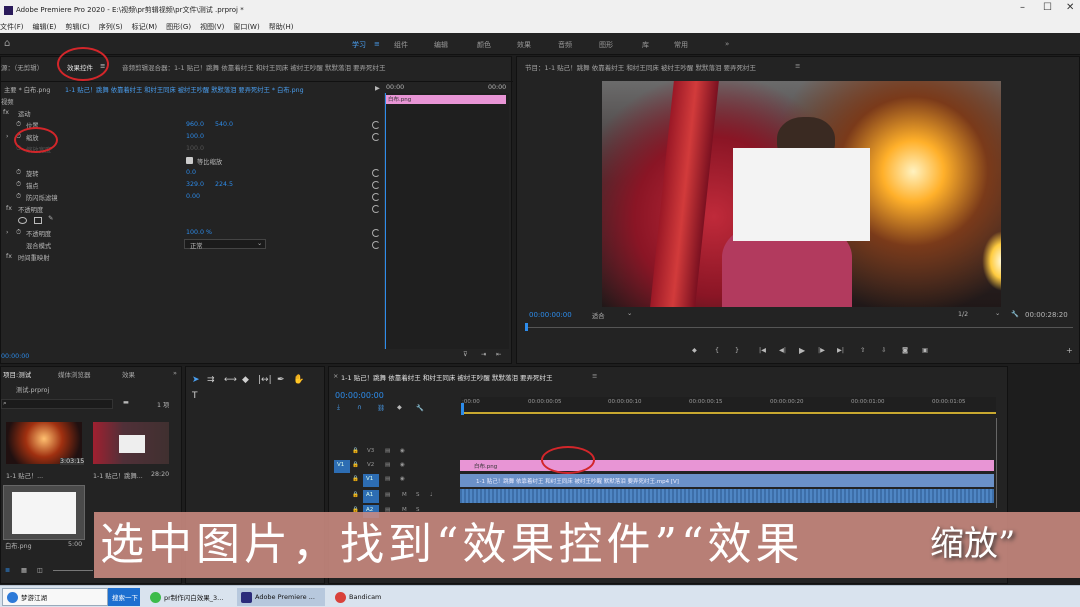 The image size is (1080, 607). What do you see at coordinates (498, 354) in the screenshot?
I see `settings-icon: ⇤` at bounding box center [498, 354].